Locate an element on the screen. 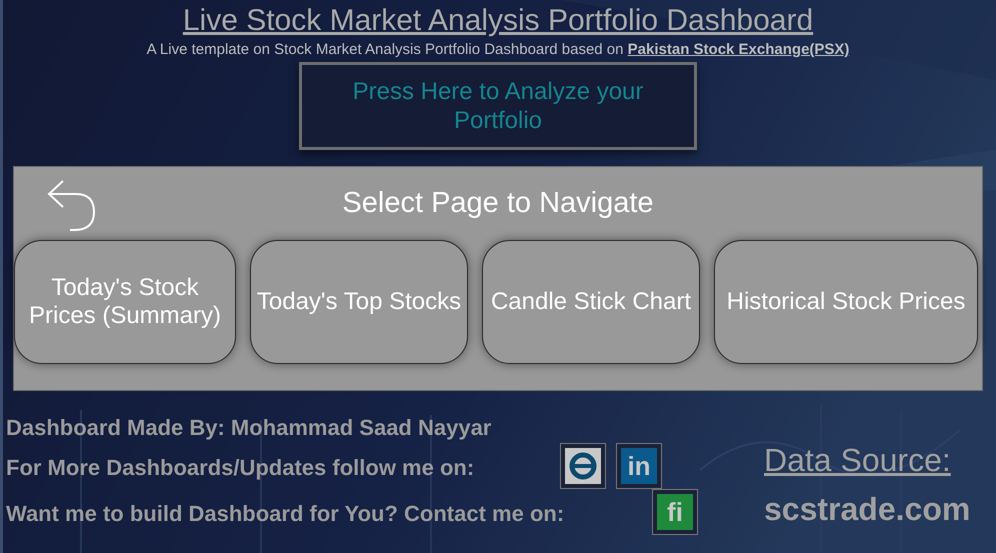 The image size is (996, 553). page-nav-button: Historical Stock Prices is located at coordinates (846, 302).